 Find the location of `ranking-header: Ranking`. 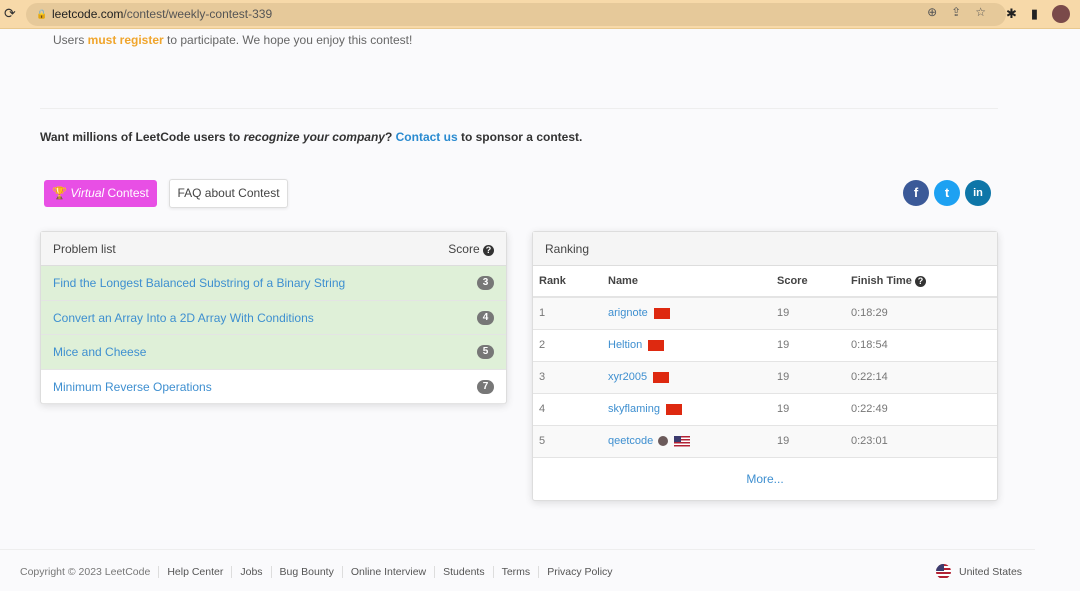

ranking-header: Ranking is located at coordinates (765, 249).